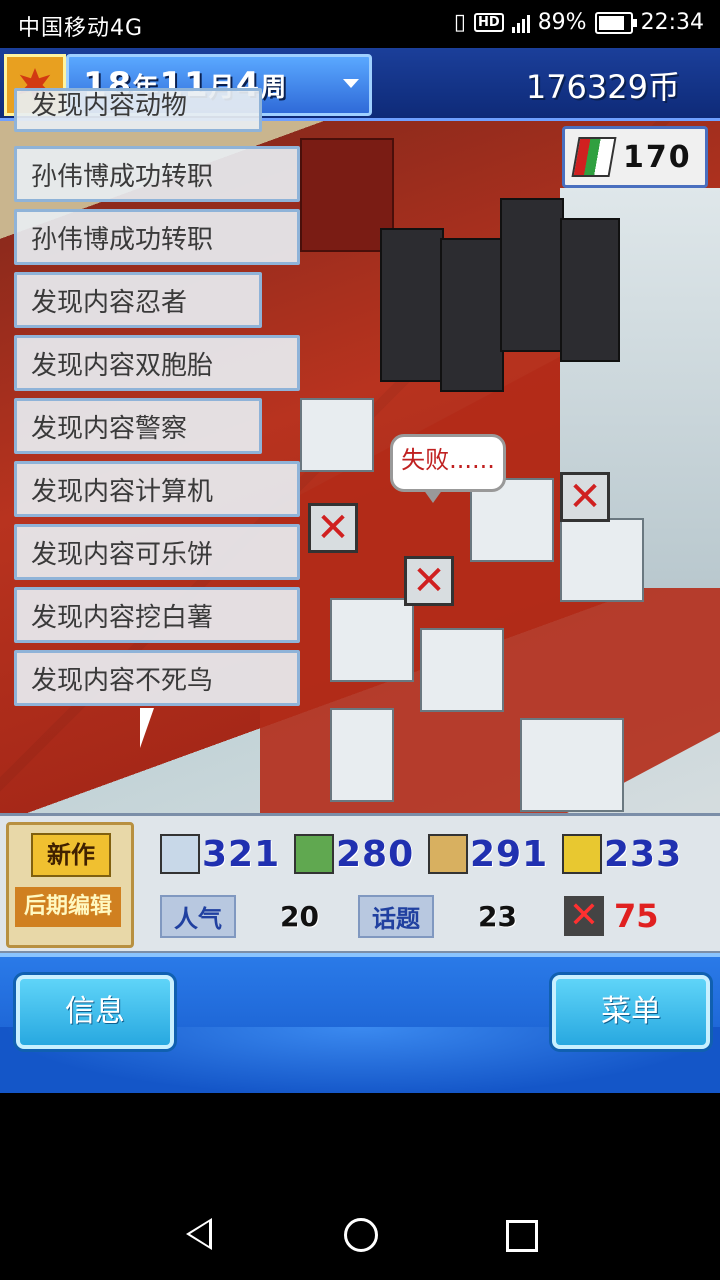 The height and width of the screenshot is (1280, 720). I want to click on graphics-stat: 291, so click(488, 854).